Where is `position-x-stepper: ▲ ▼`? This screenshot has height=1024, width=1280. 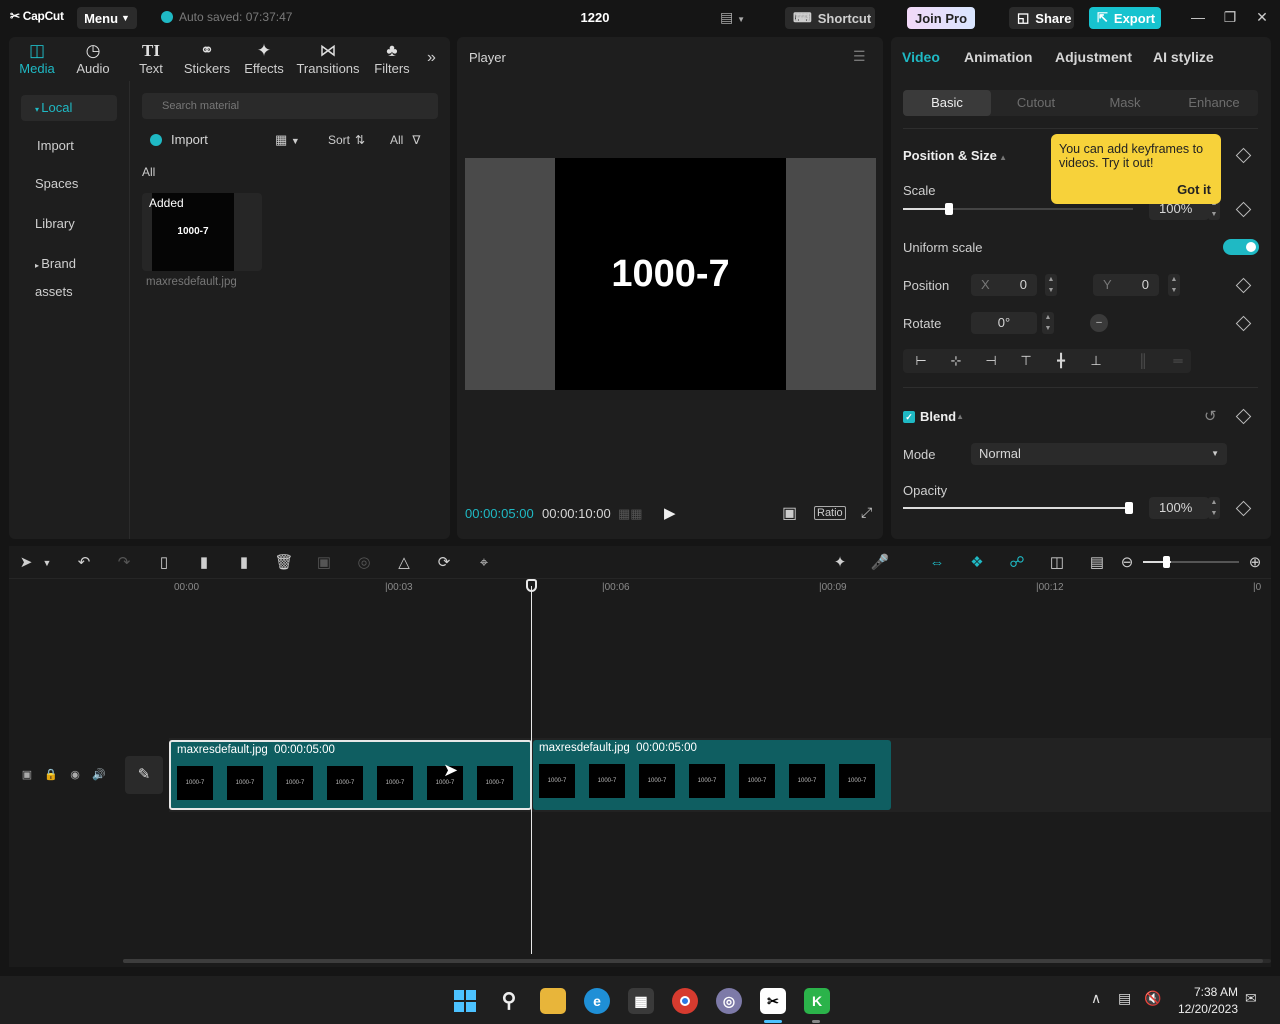
position-x-stepper: ▲ ▼ is located at coordinates (1051, 285).